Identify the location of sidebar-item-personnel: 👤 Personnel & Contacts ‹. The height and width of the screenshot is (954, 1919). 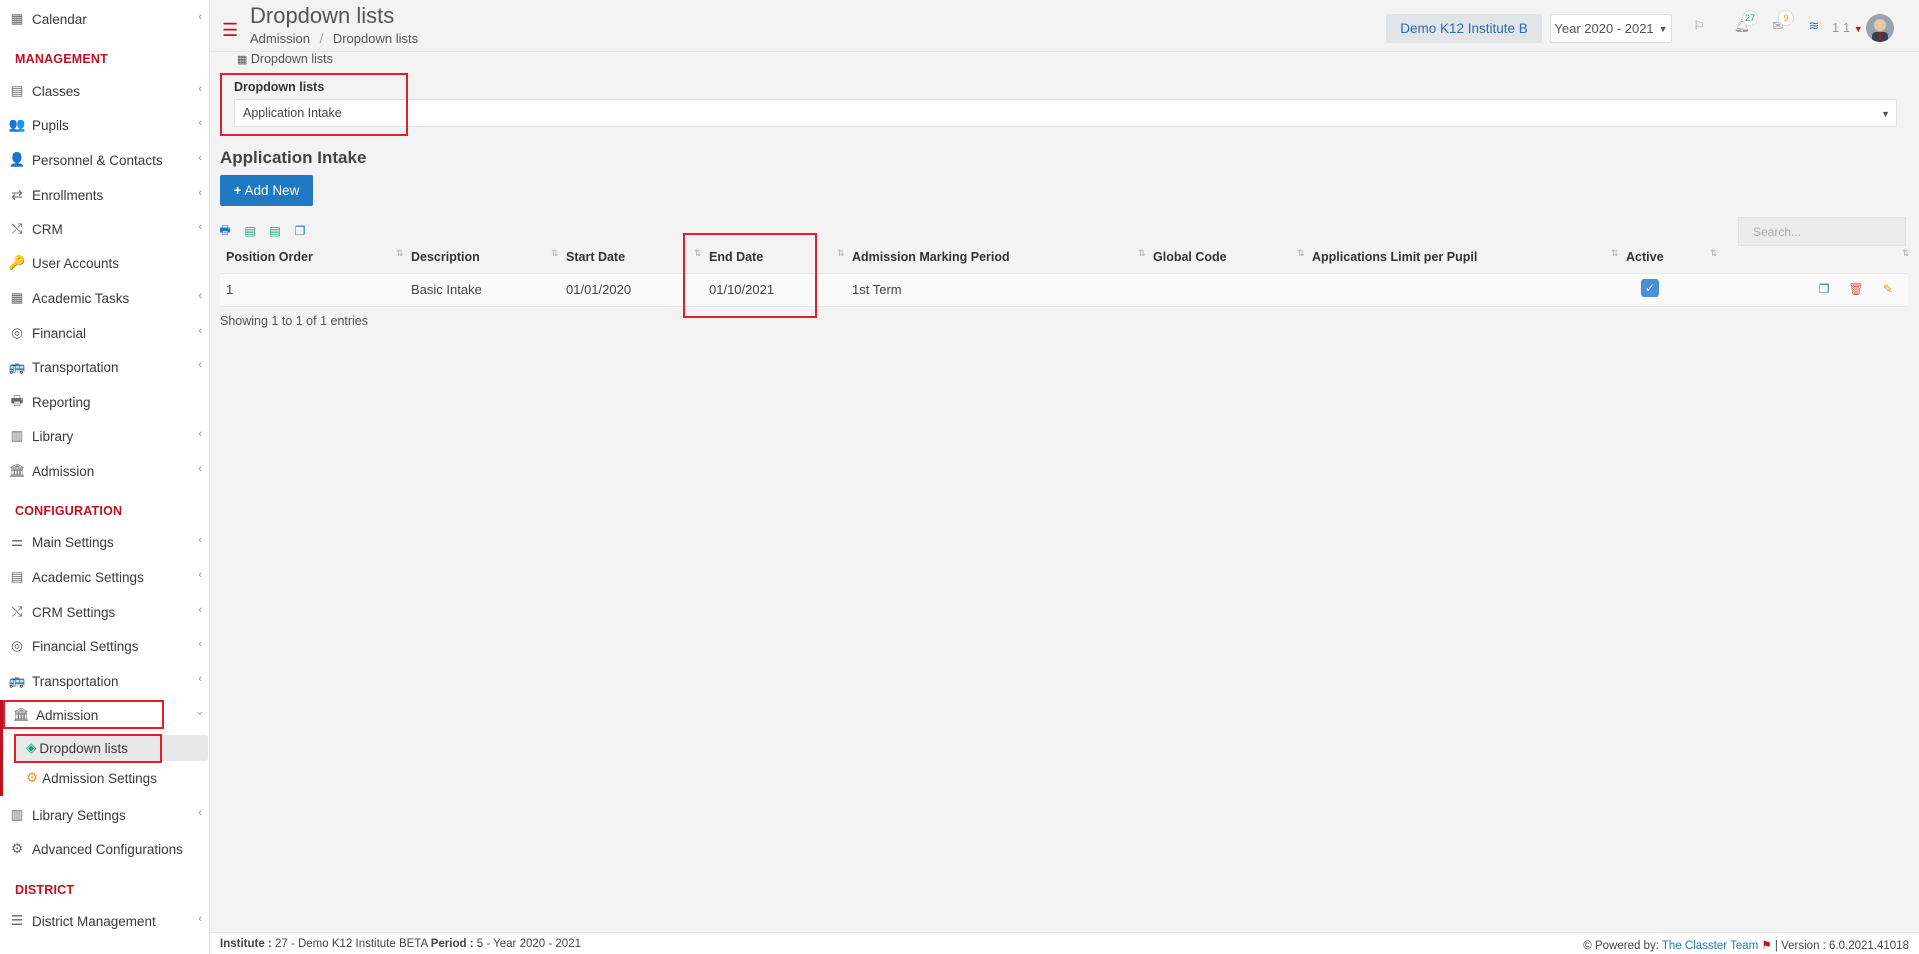
(104, 160).